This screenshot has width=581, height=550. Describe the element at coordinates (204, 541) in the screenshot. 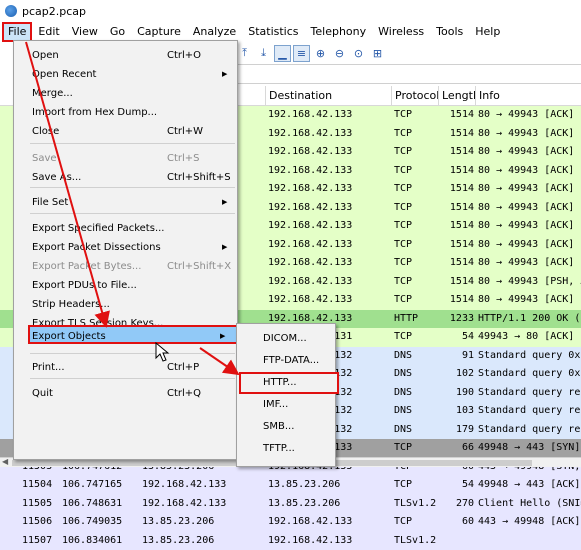

I see `packet-source: 13.85.23.206` at that location.